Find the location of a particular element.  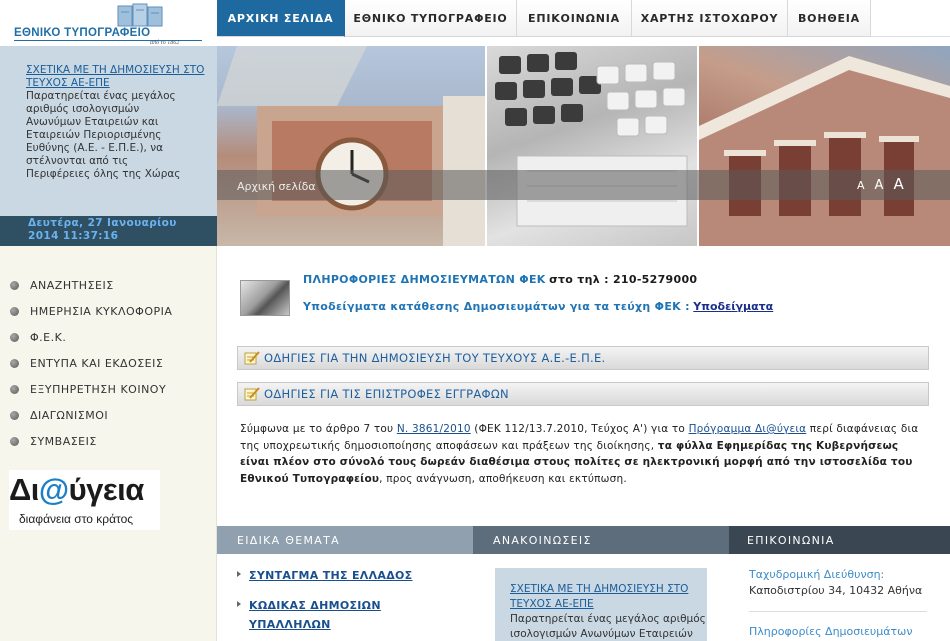

site-logo: ΕΘΝΙΚΟ ΤΥΠΟΓΡΑΦΕΙΟ από το 1862 is located at coordinates (108, 23).